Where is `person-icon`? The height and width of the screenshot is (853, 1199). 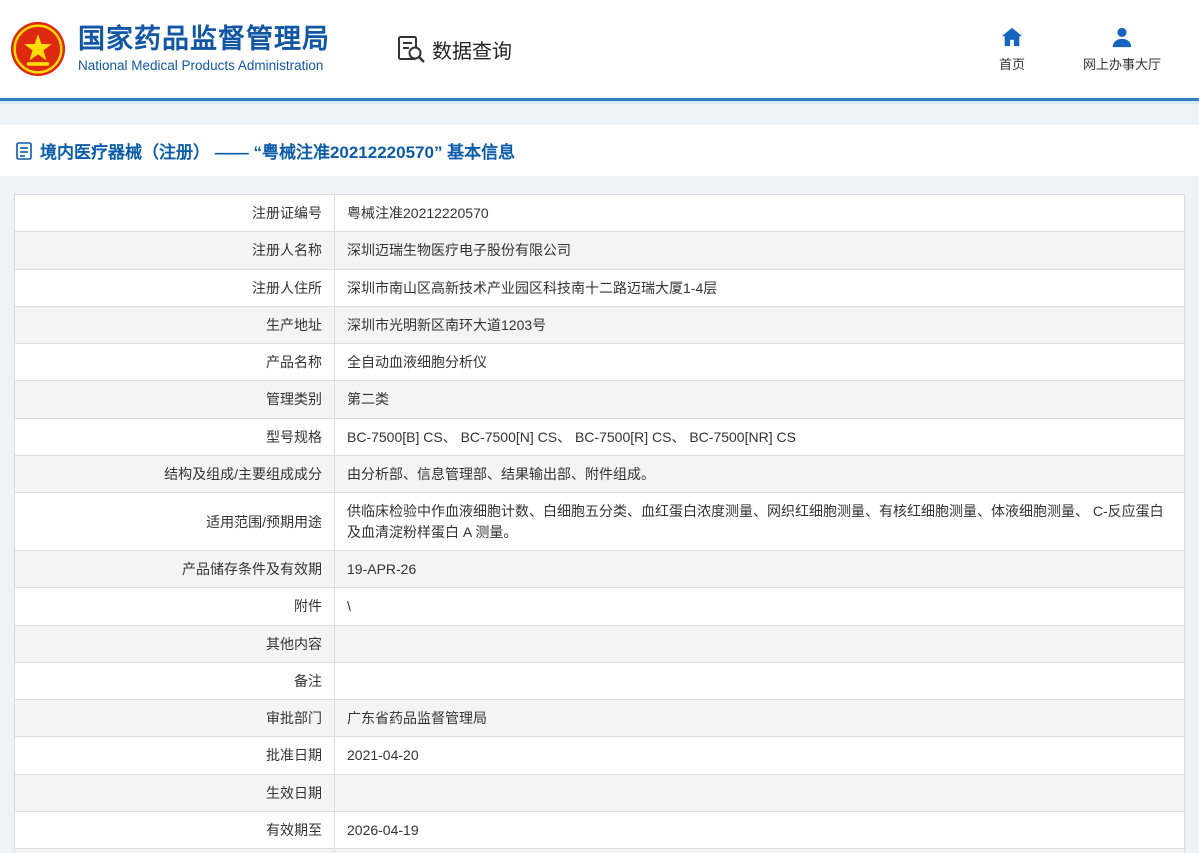 person-icon is located at coordinates (1122, 37).